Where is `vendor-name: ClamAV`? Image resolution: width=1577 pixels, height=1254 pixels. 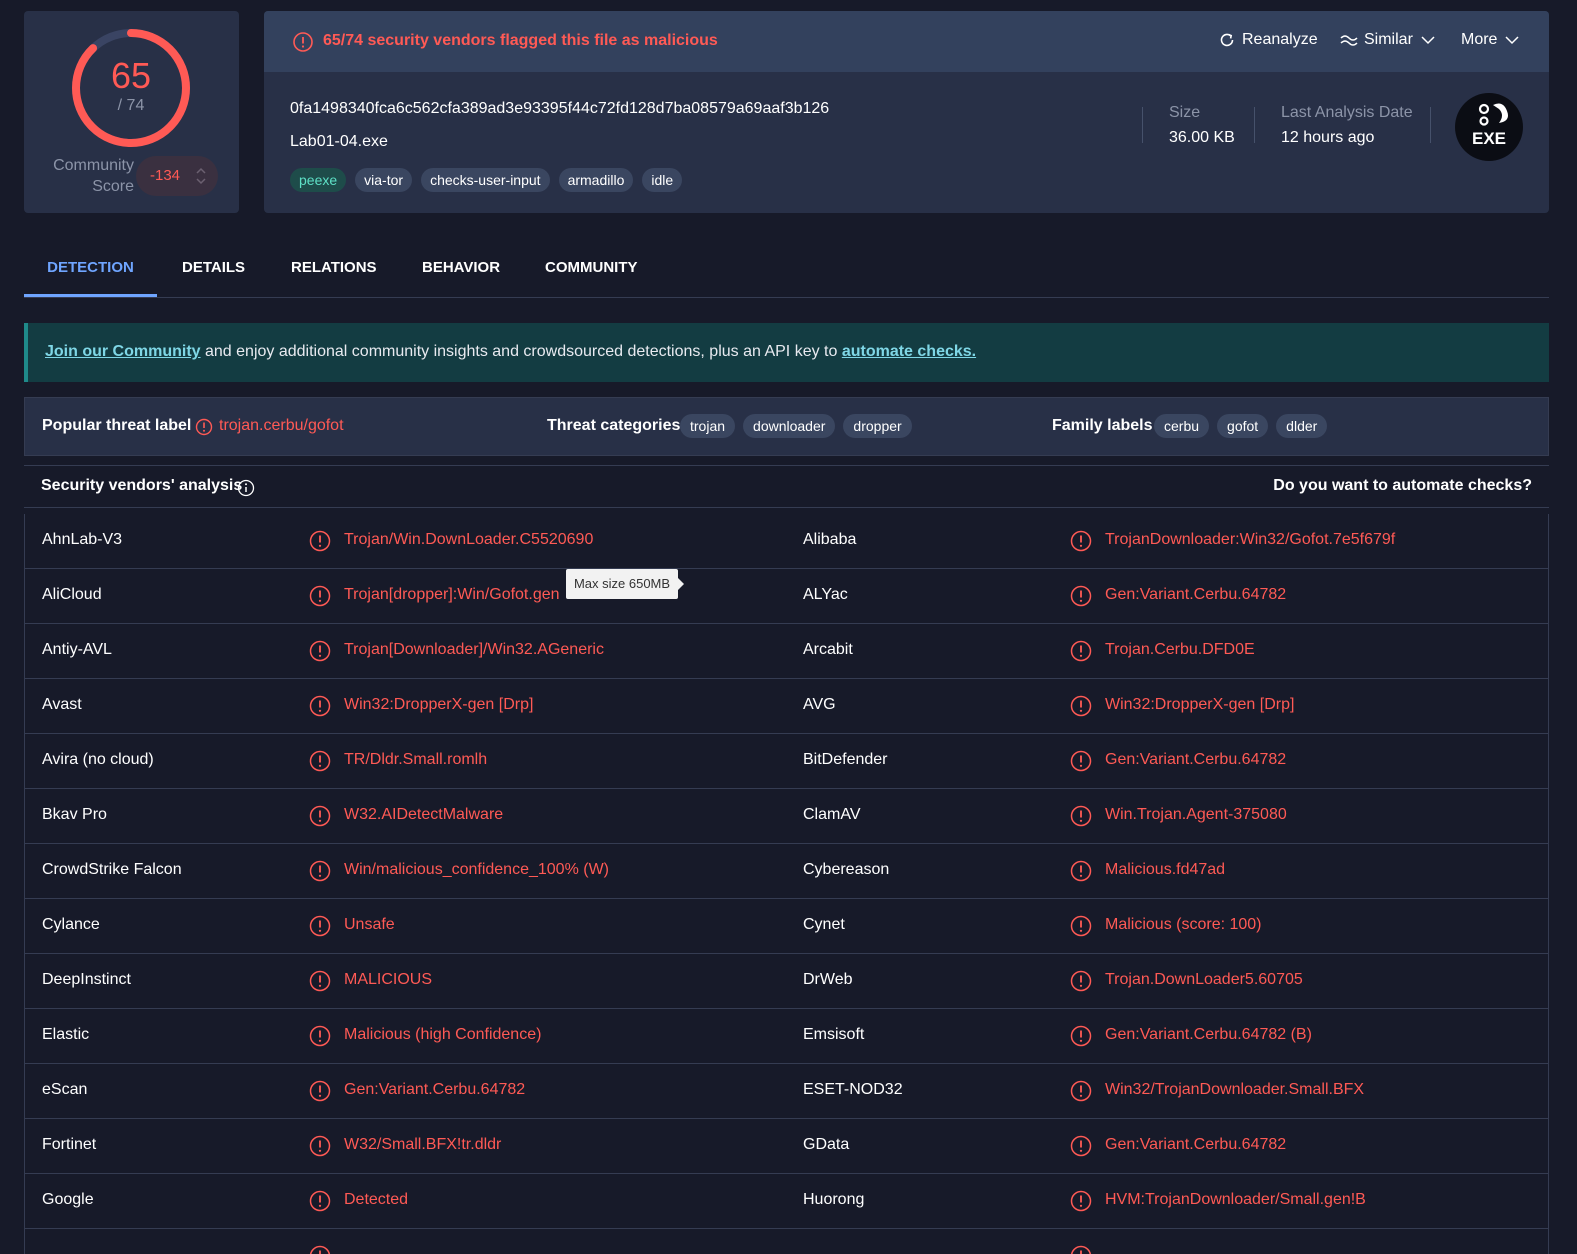 vendor-name: ClamAV is located at coordinates (832, 814).